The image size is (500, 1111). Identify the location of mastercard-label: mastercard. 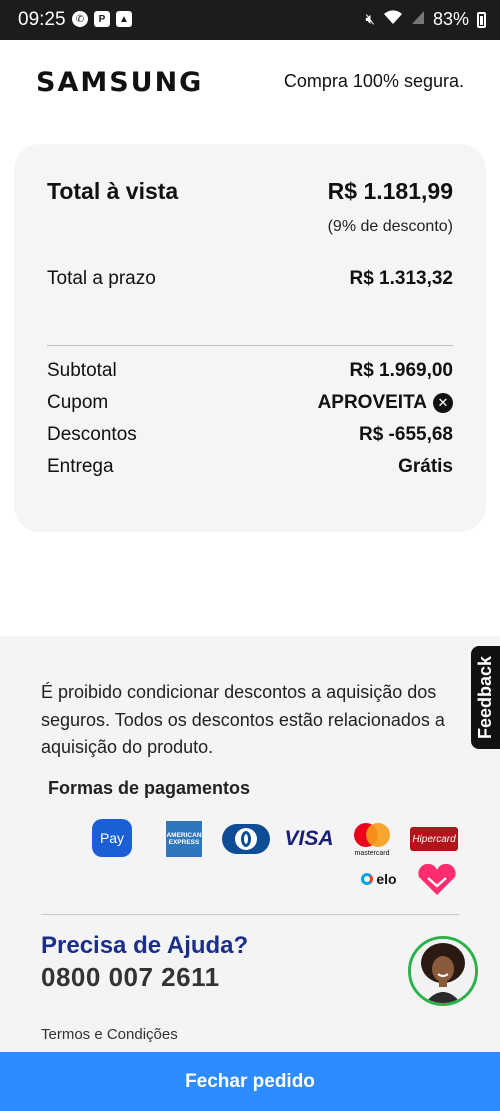
(372, 853).